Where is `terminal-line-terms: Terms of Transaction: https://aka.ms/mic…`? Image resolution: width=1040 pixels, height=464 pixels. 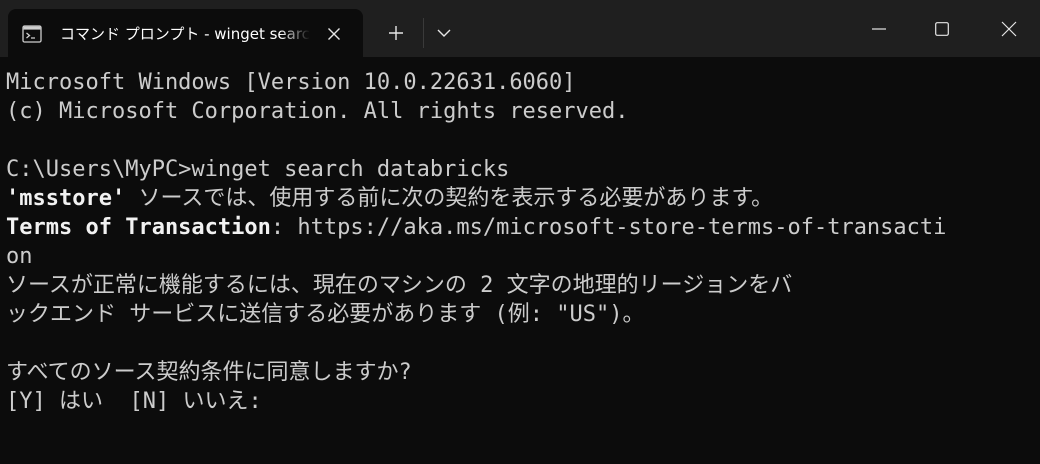
terminal-line-terms: Terms of Transaction: https://aka.ms/mic… is located at coordinates (521, 227).